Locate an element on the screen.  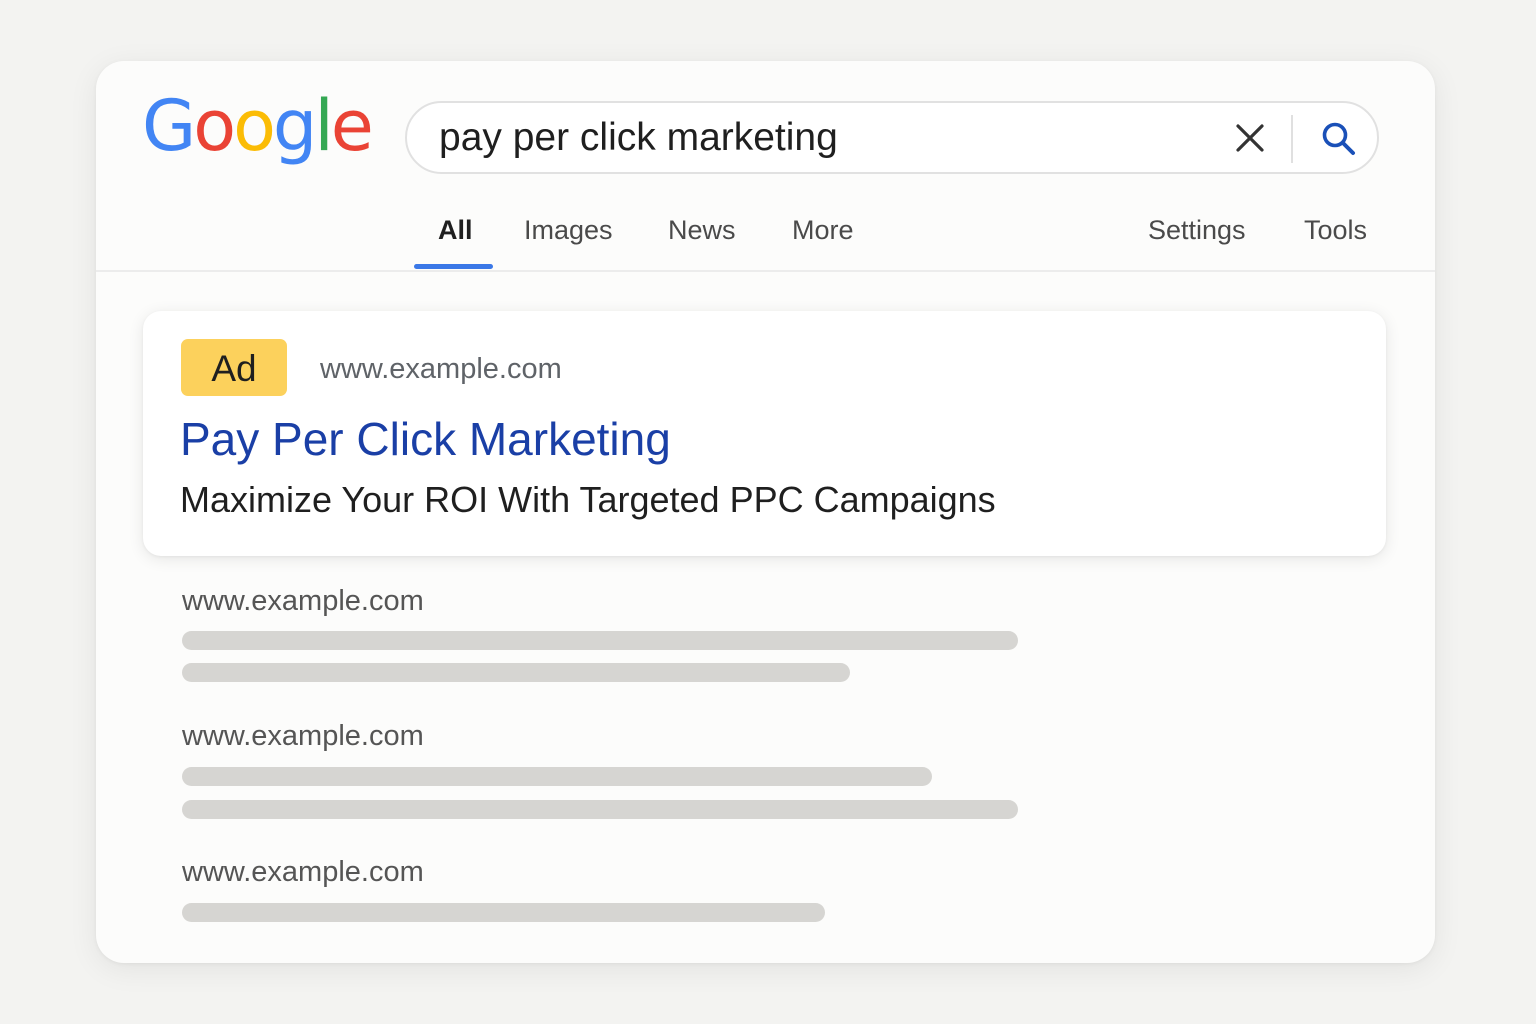
logo-letter-o1: o is located at coordinates (214, 126).